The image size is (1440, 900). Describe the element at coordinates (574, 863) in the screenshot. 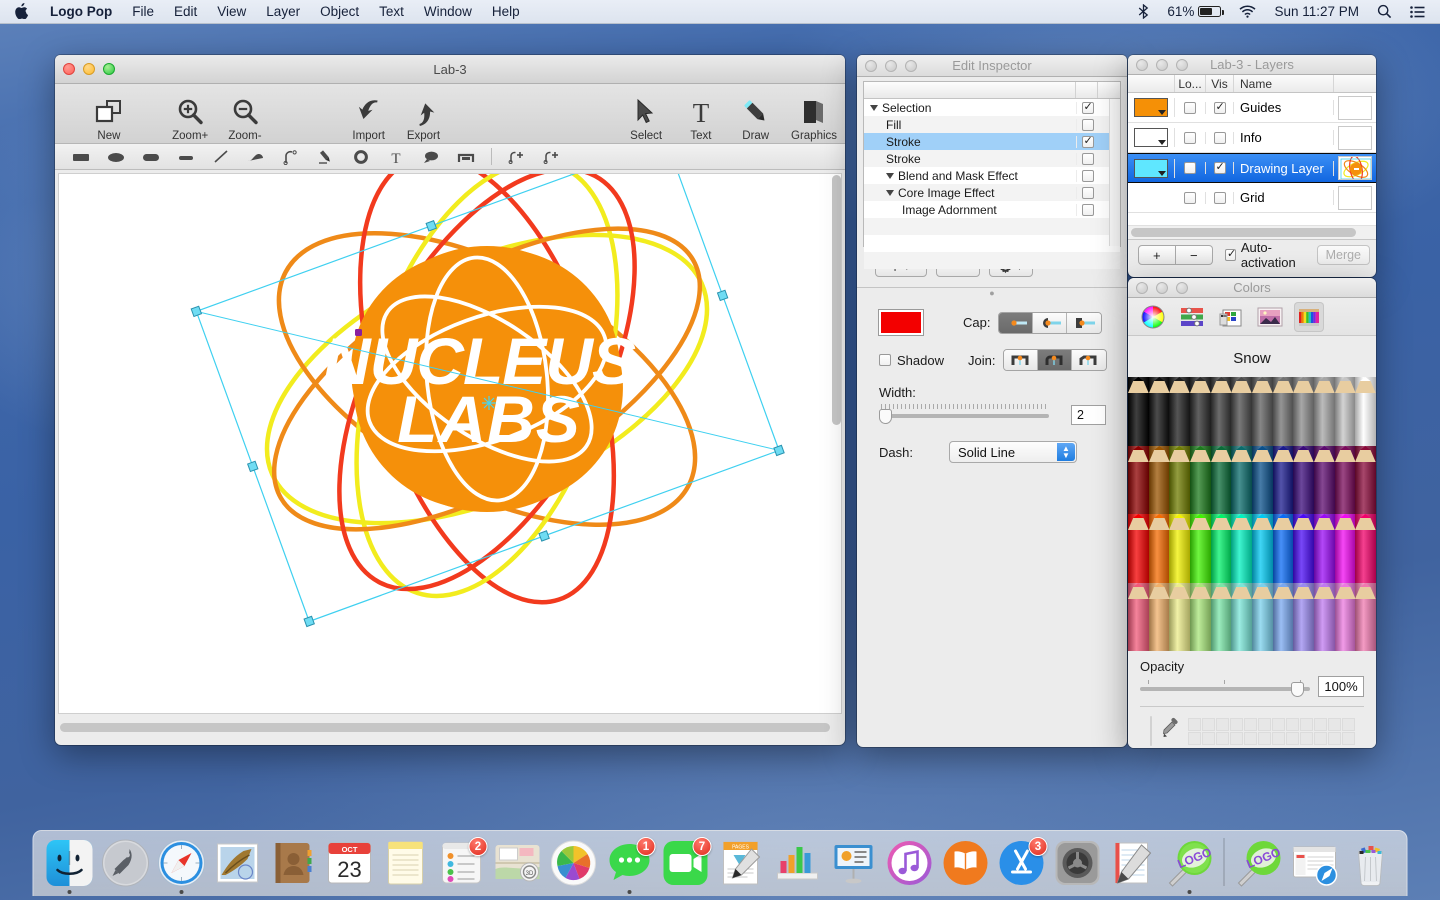

I see `dock-item-photos` at that location.